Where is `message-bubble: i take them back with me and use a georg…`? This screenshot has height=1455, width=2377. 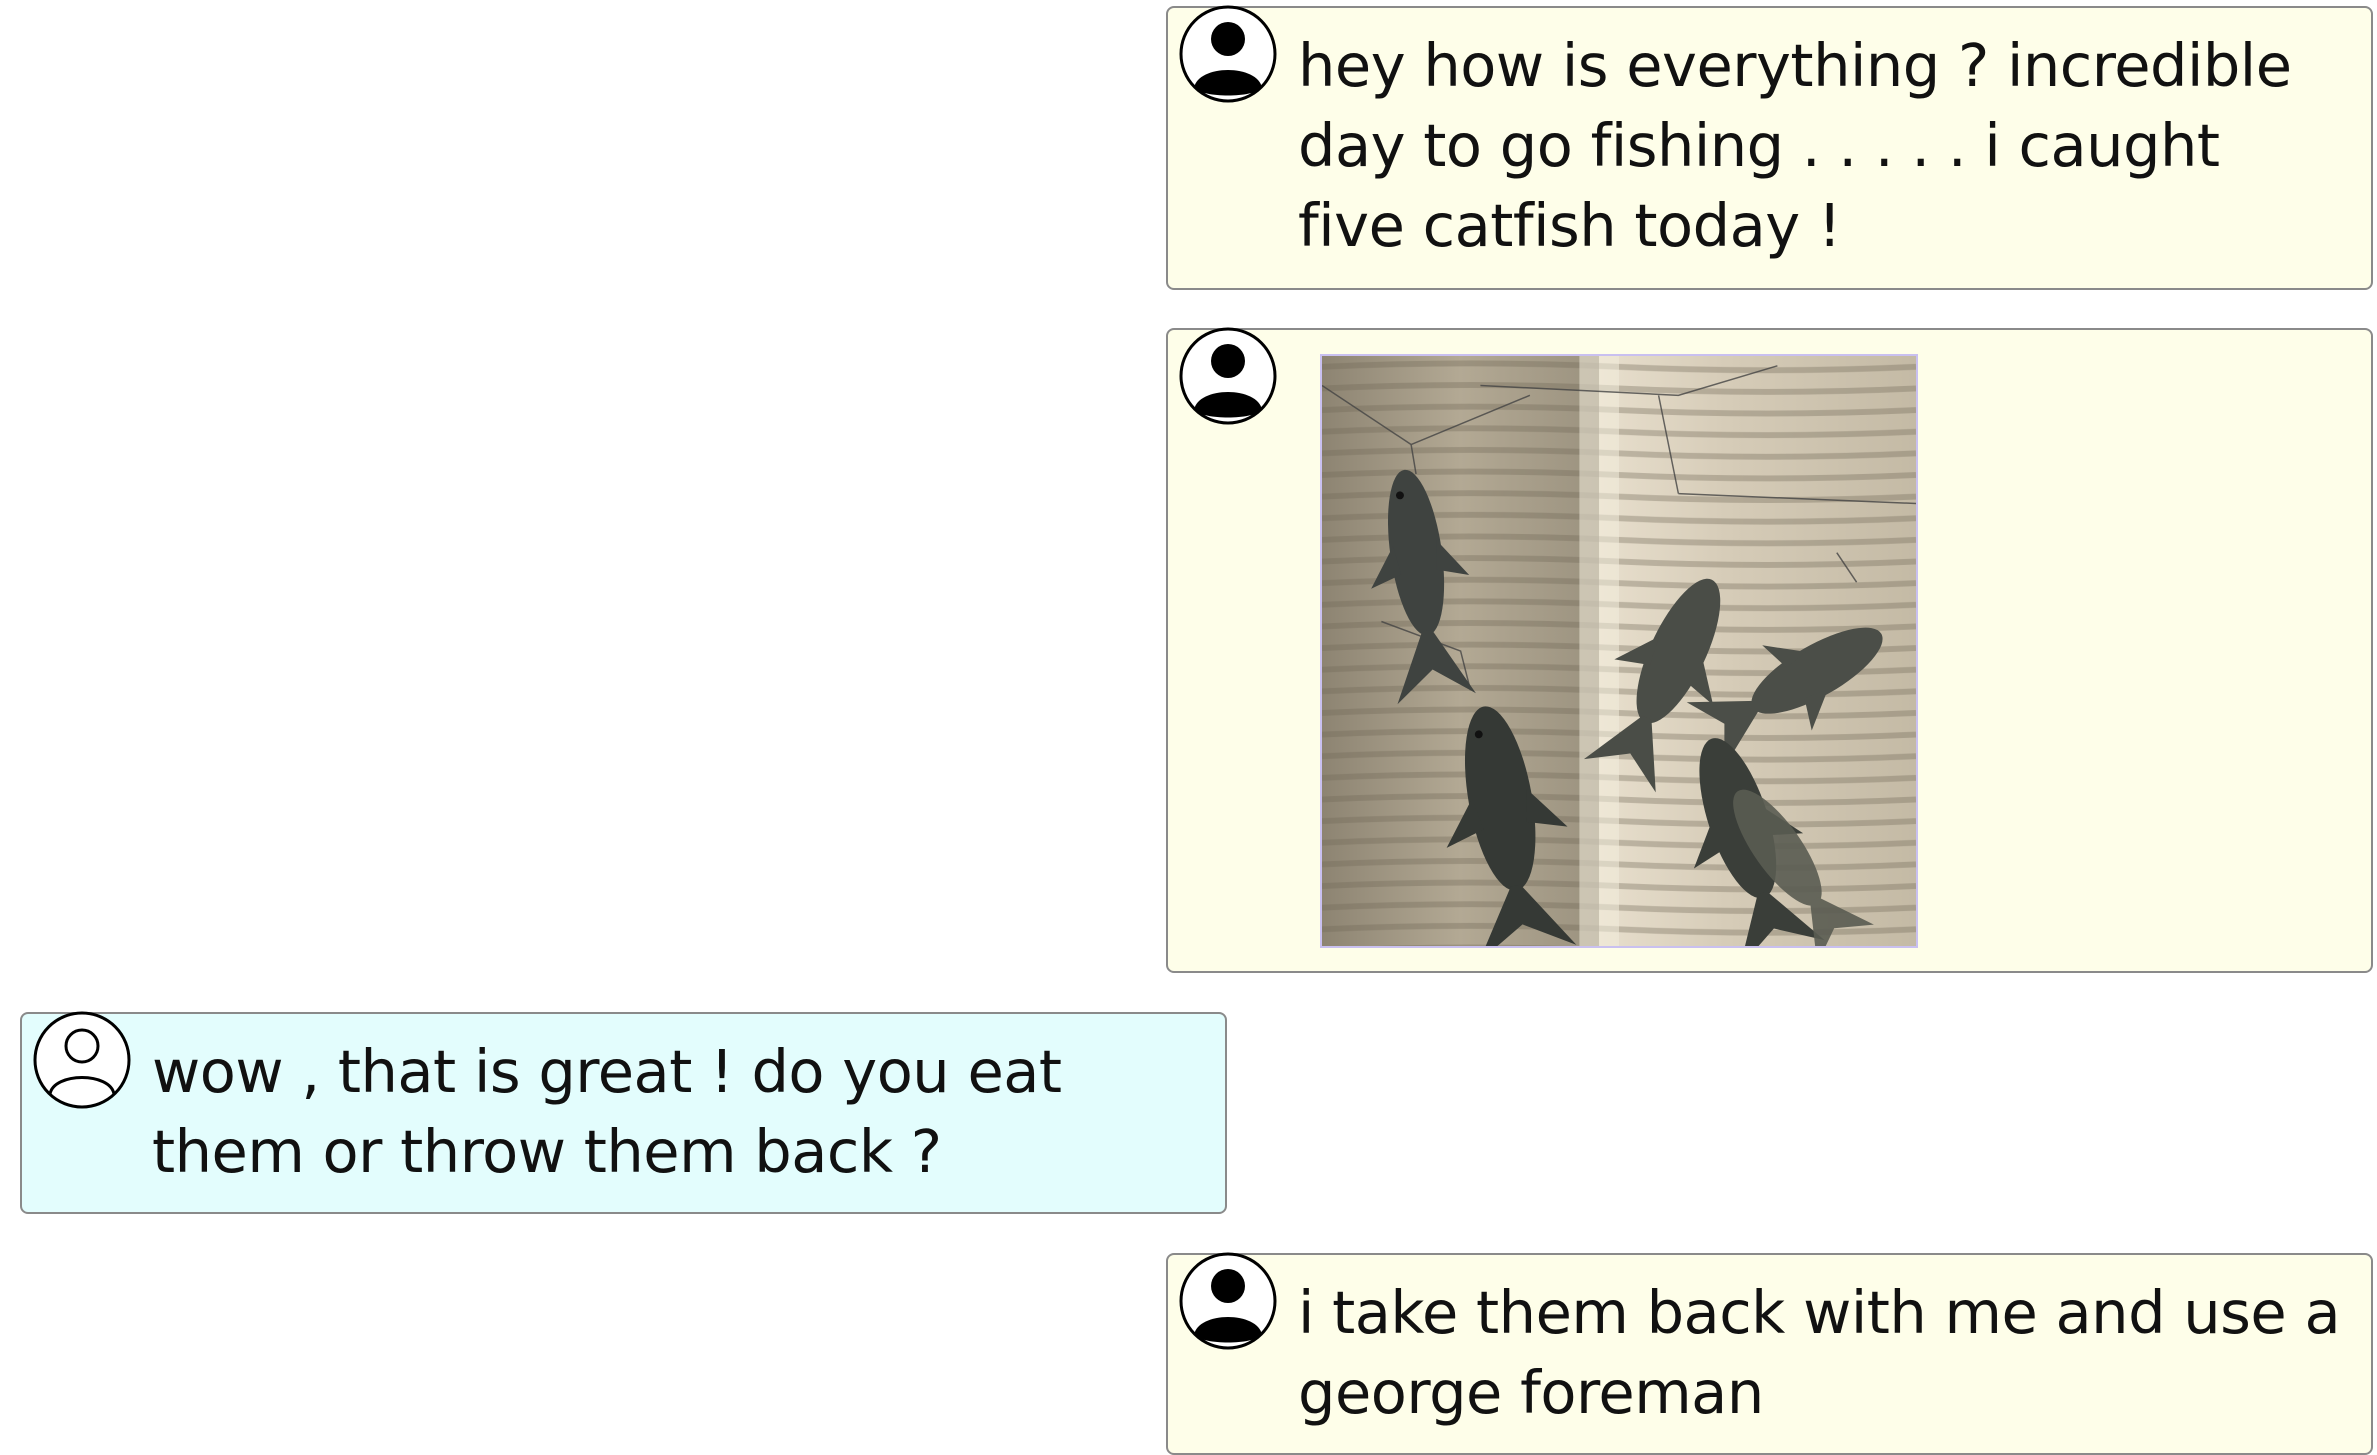
message-bubble: i take them back with me and use a georg… is located at coordinates (1769, 1353).